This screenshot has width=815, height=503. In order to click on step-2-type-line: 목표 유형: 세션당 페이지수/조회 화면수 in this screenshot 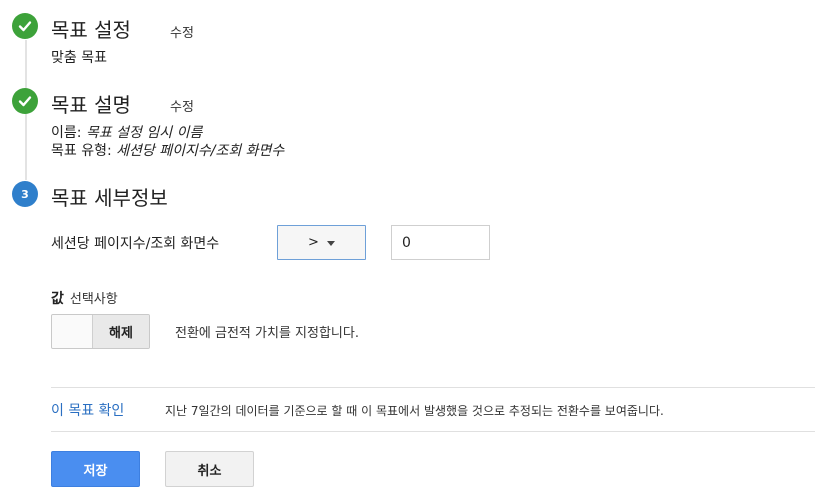, I will do `click(167, 151)`.